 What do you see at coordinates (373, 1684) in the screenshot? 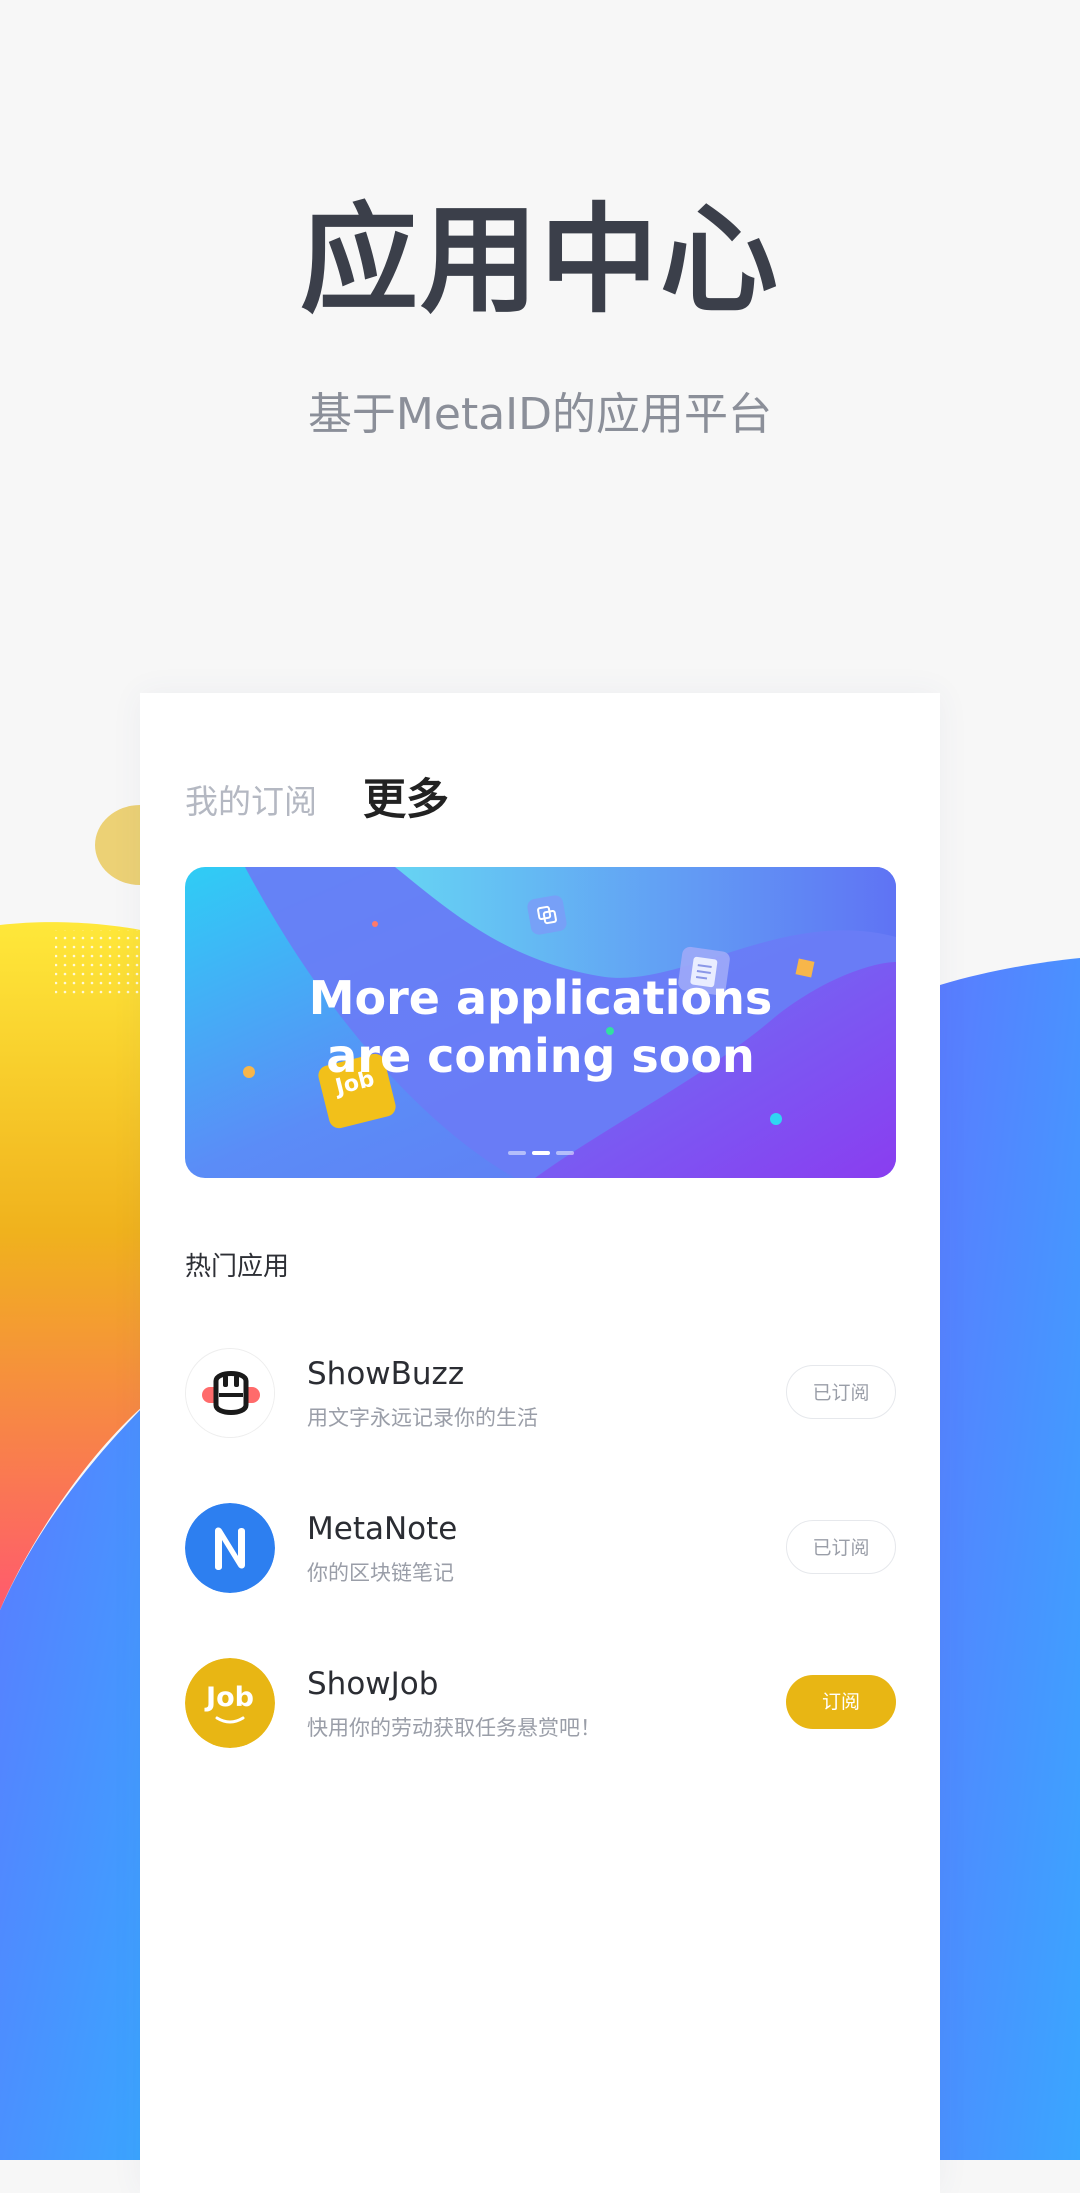
I see `app-name: ShowJob` at bounding box center [373, 1684].